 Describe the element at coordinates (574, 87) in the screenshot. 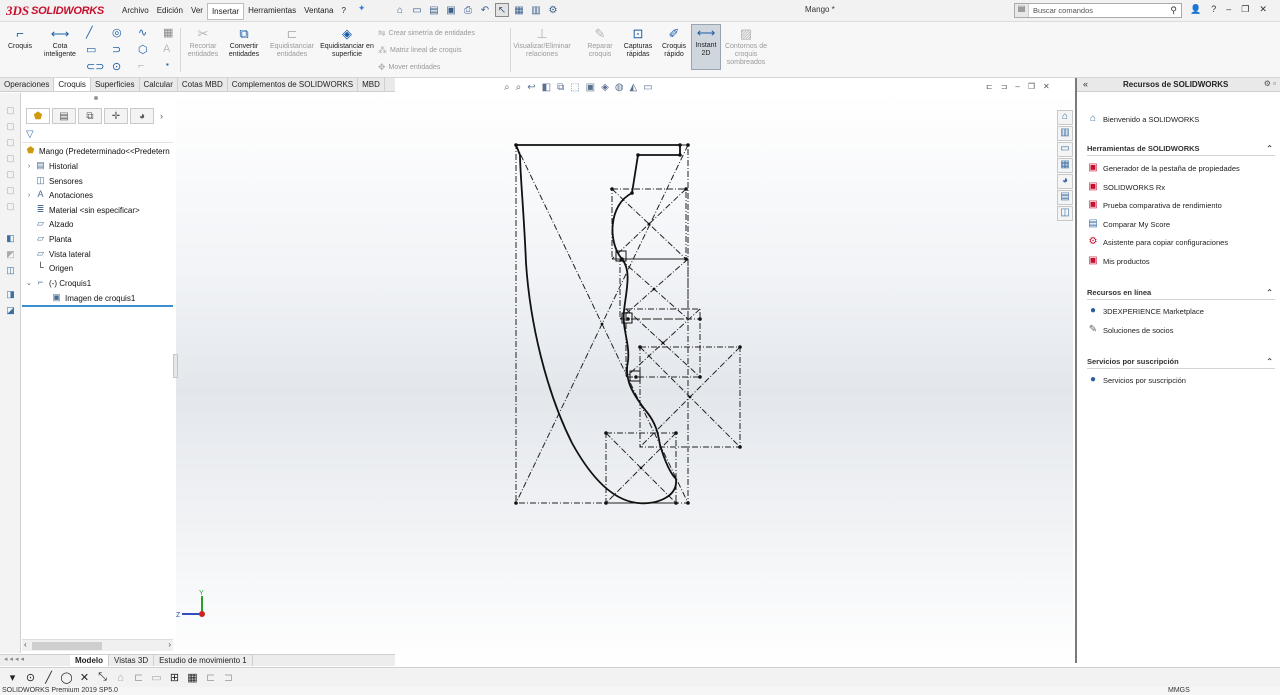

I see `view-orientation-icon: ⬚` at that location.